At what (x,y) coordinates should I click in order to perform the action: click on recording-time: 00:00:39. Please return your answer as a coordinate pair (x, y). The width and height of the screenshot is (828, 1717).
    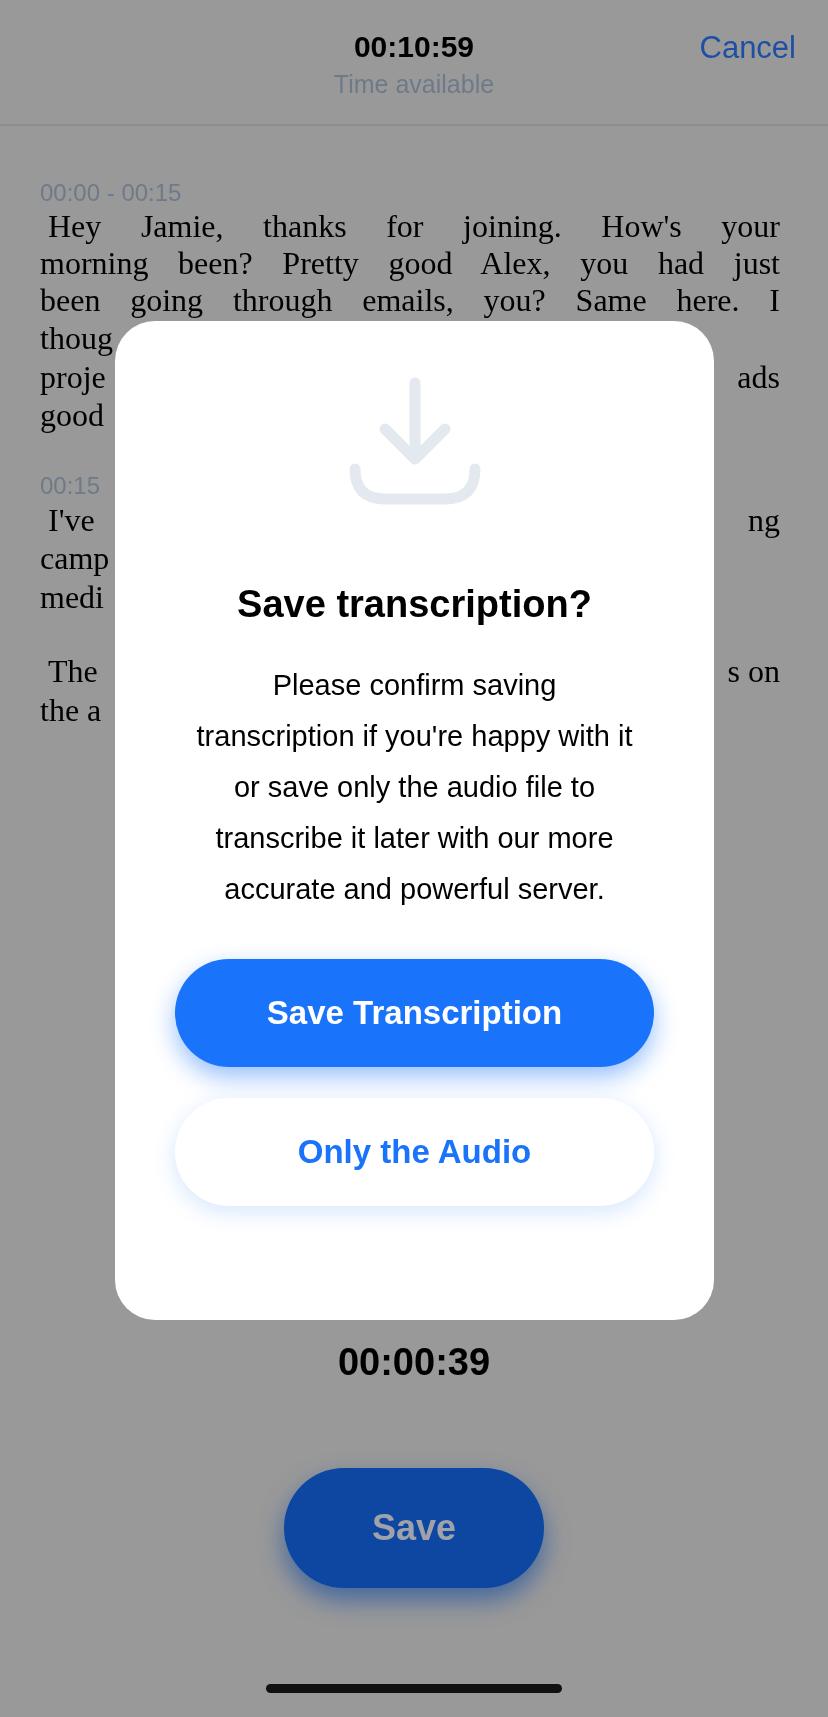
    Looking at the image, I should click on (414, 1362).